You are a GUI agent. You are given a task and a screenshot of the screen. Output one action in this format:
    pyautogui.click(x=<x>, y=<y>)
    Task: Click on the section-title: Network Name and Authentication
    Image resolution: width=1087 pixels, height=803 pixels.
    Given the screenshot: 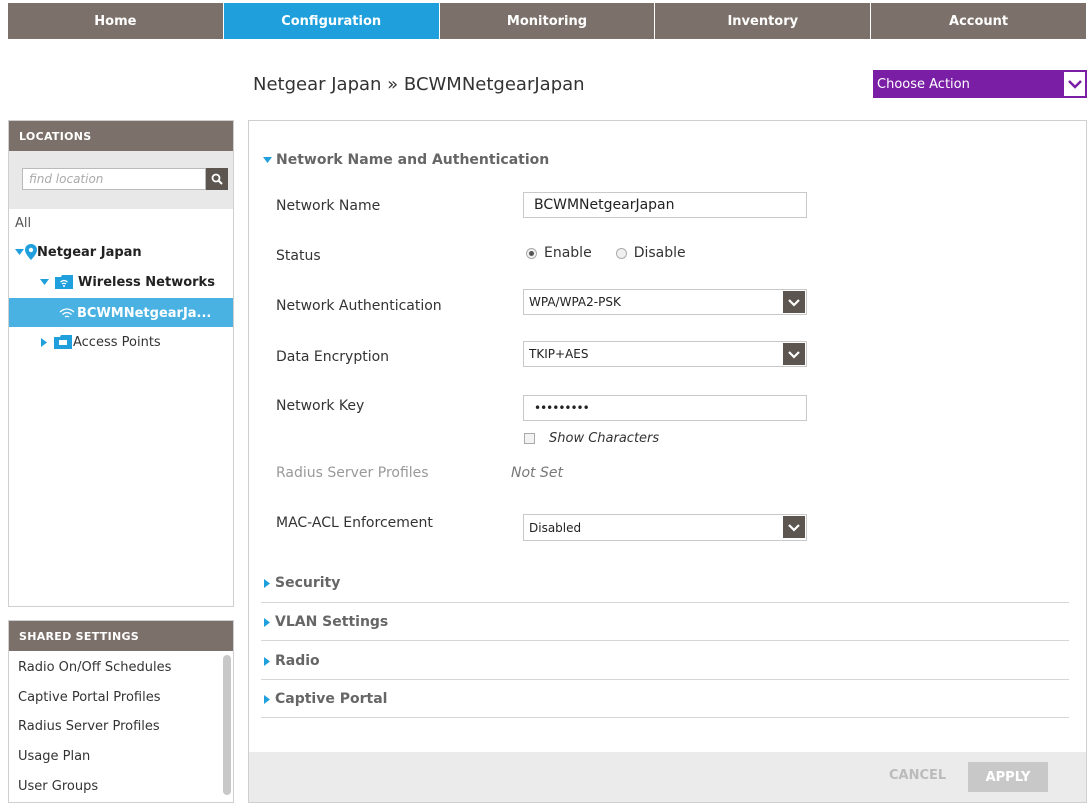 What is the action you would take?
    pyautogui.click(x=413, y=160)
    